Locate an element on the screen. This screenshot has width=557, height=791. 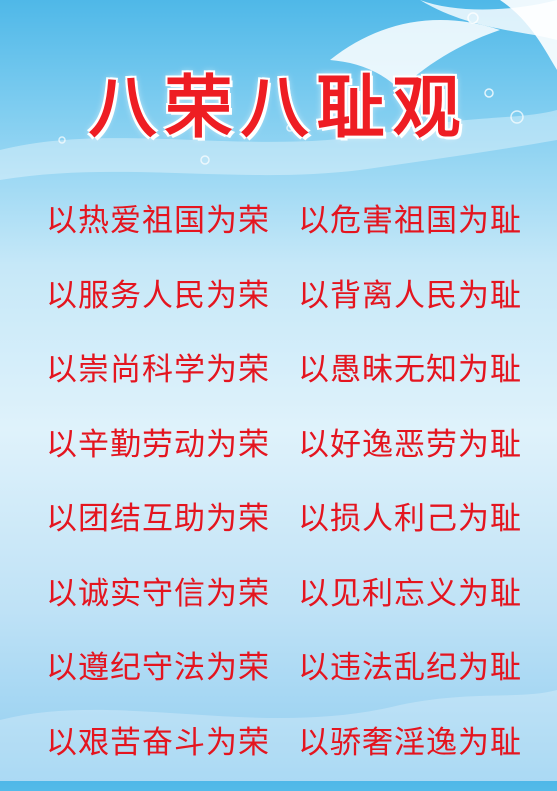
poster-title: 八荣八耻观 is located at coordinates (278, 101).